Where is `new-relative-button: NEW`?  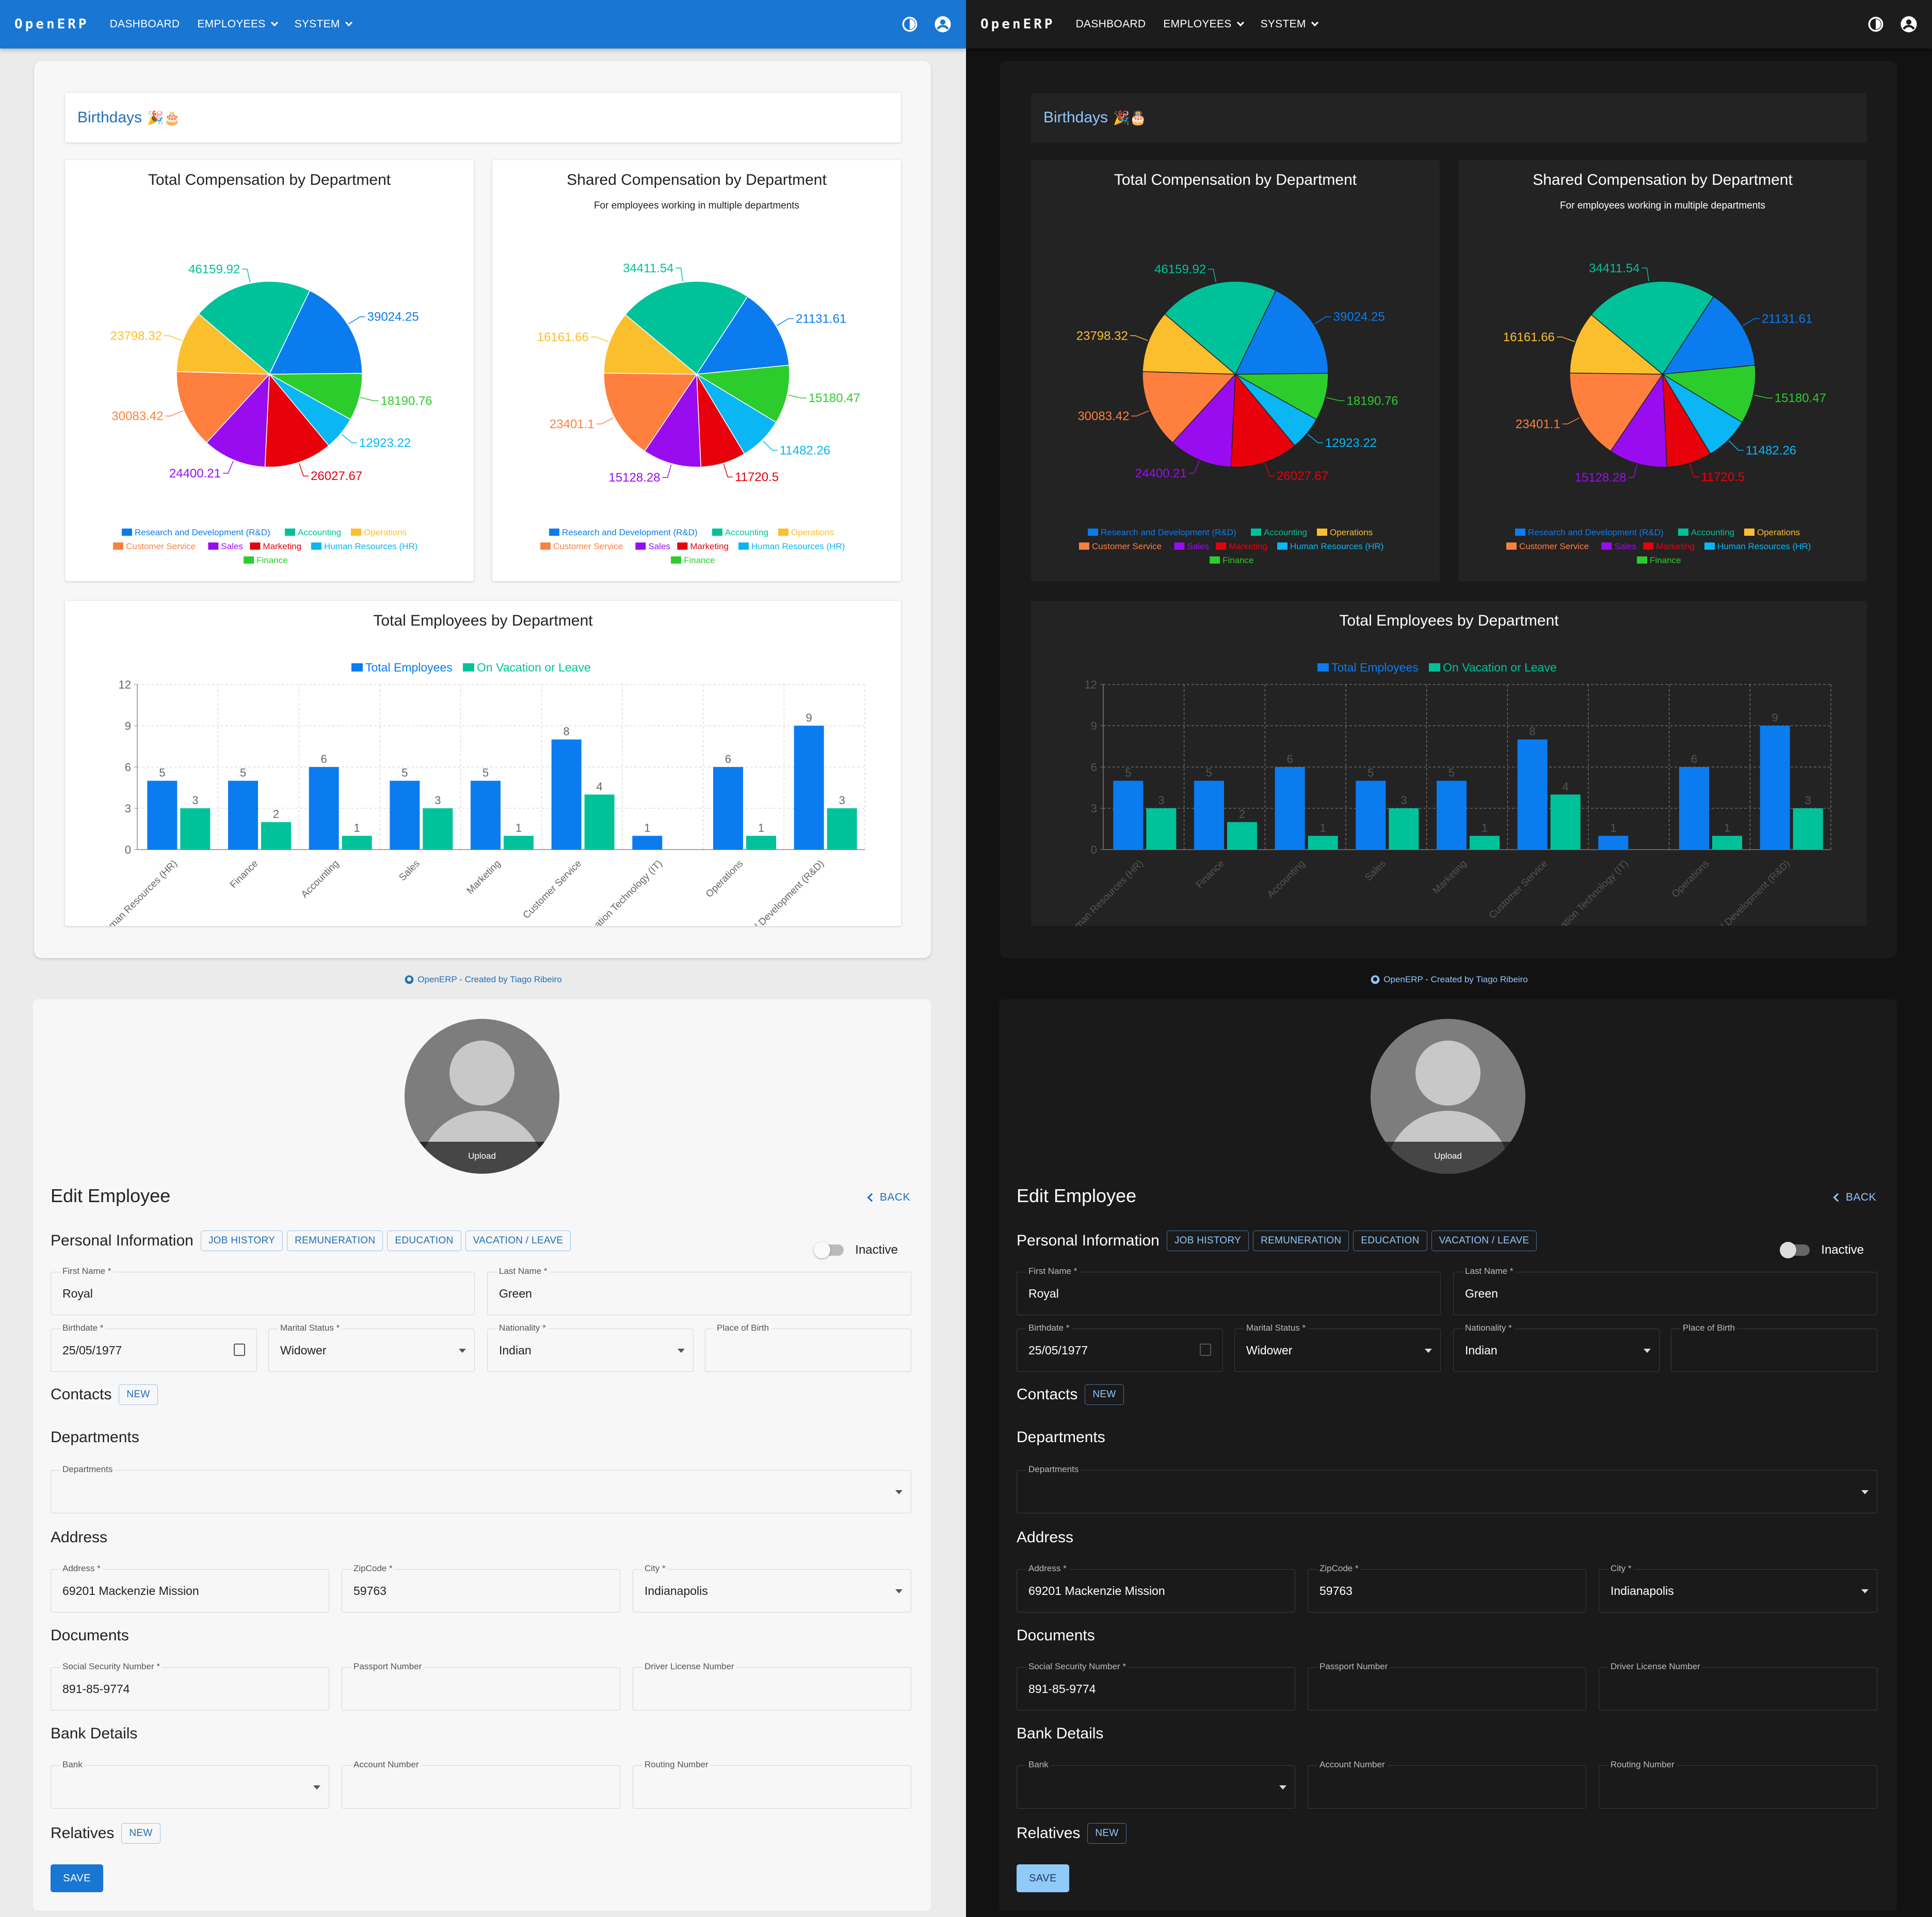
new-relative-button: NEW is located at coordinates (141, 1833).